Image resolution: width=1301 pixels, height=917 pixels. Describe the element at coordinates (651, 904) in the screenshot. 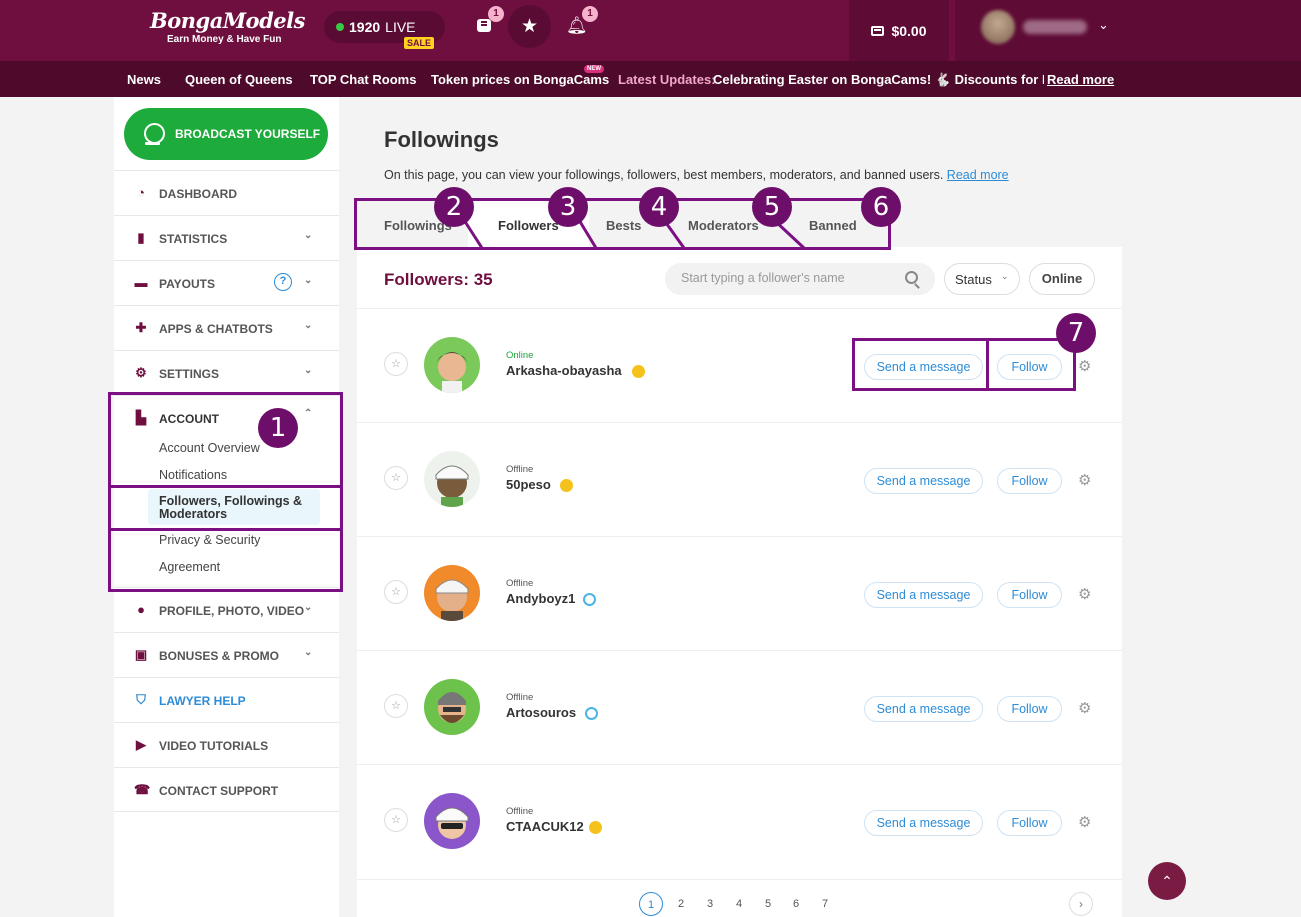

I see `page-1: 1` at that location.